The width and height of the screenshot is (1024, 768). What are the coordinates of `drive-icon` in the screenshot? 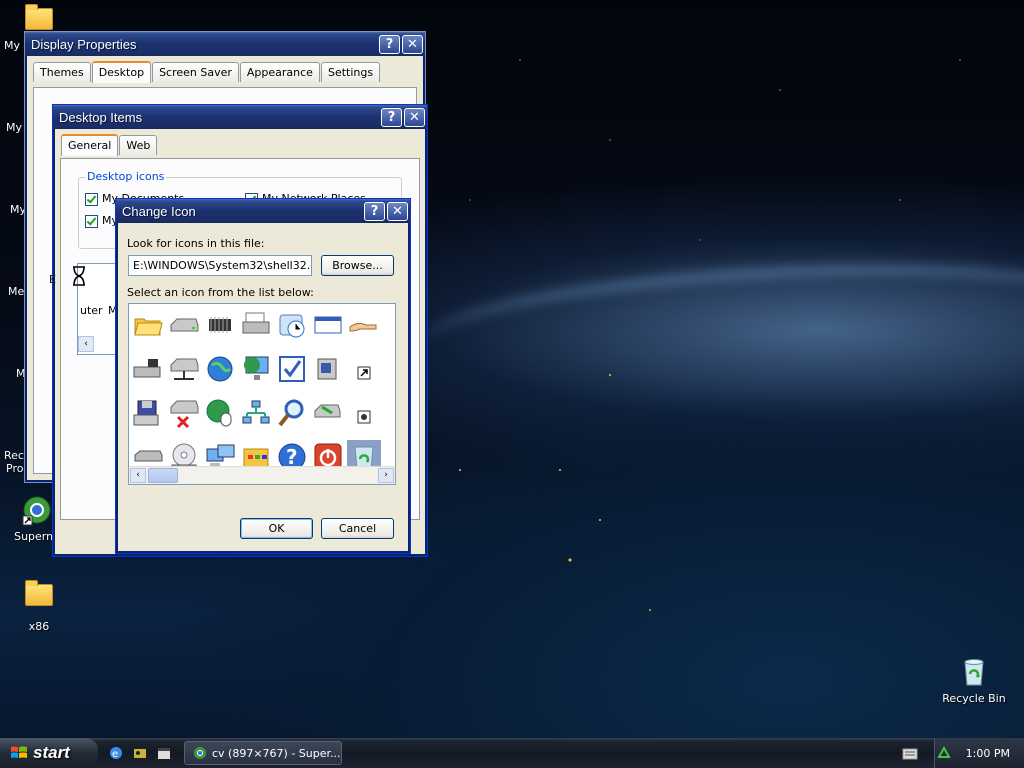 It's located at (184, 325).